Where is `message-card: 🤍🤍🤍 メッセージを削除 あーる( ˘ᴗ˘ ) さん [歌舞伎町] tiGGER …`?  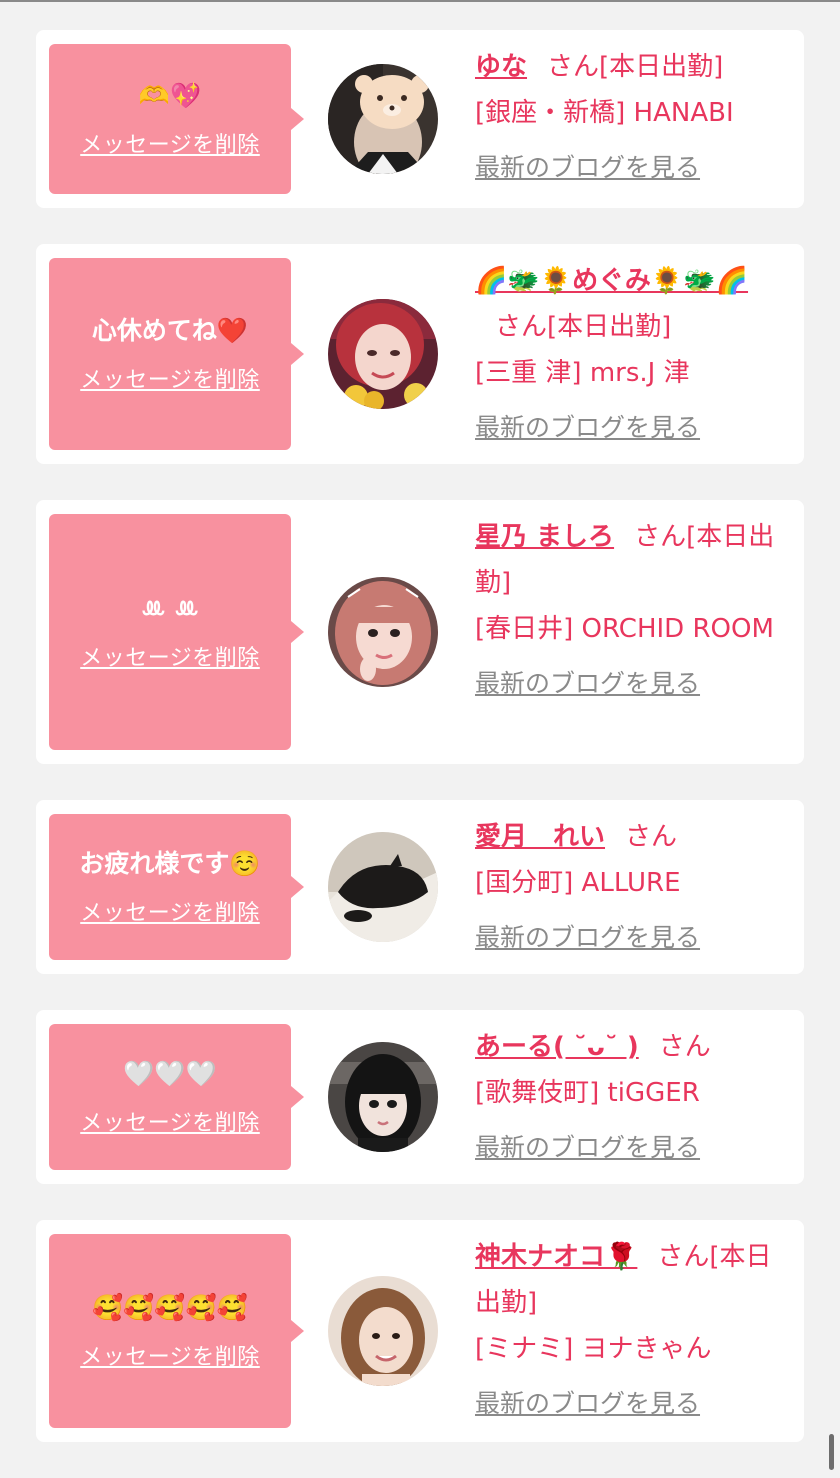
message-card: 🤍🤍🤍 メッセージを削除 あーる( ˘ᴗ˘ ) さん [歌舞伎町] tiGGER … is located at coordinates (420, 1097).